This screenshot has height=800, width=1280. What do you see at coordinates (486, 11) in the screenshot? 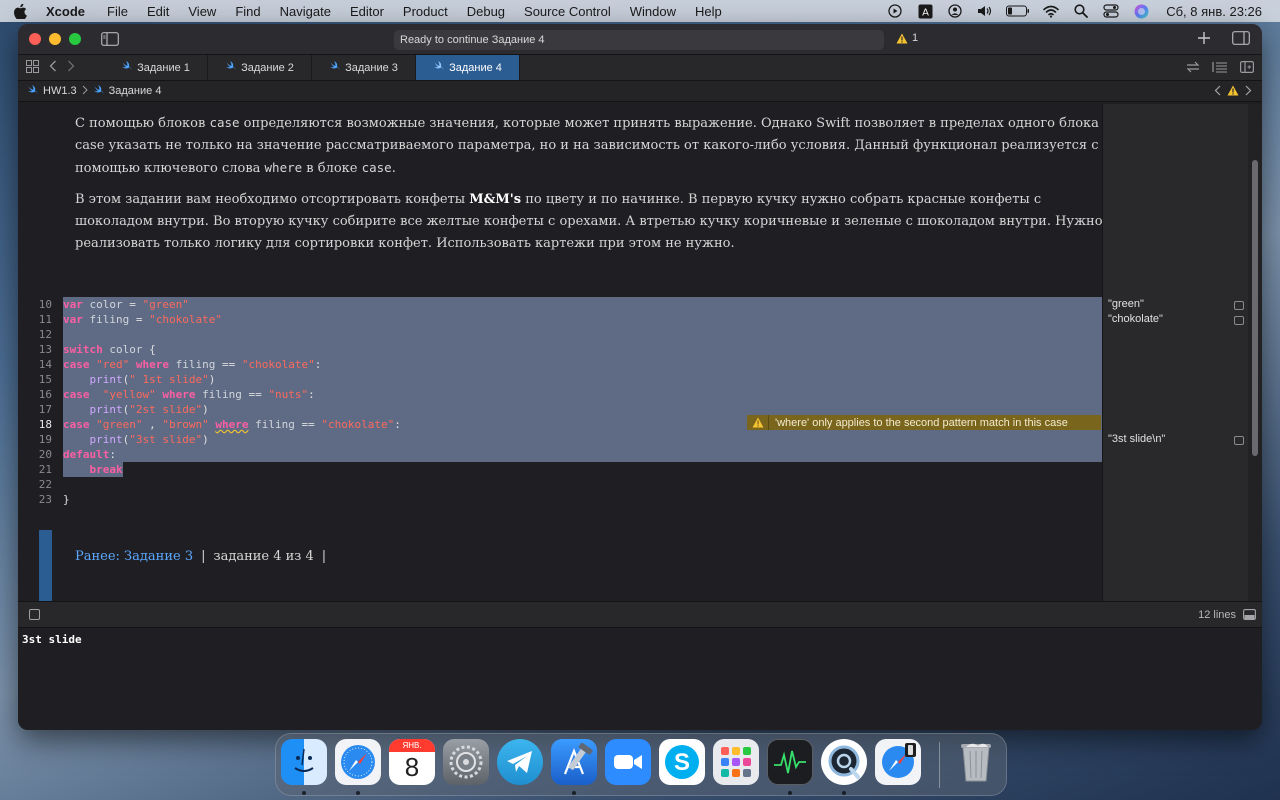
I see `menu-debug: Debug` at bounding box center [486, 11].